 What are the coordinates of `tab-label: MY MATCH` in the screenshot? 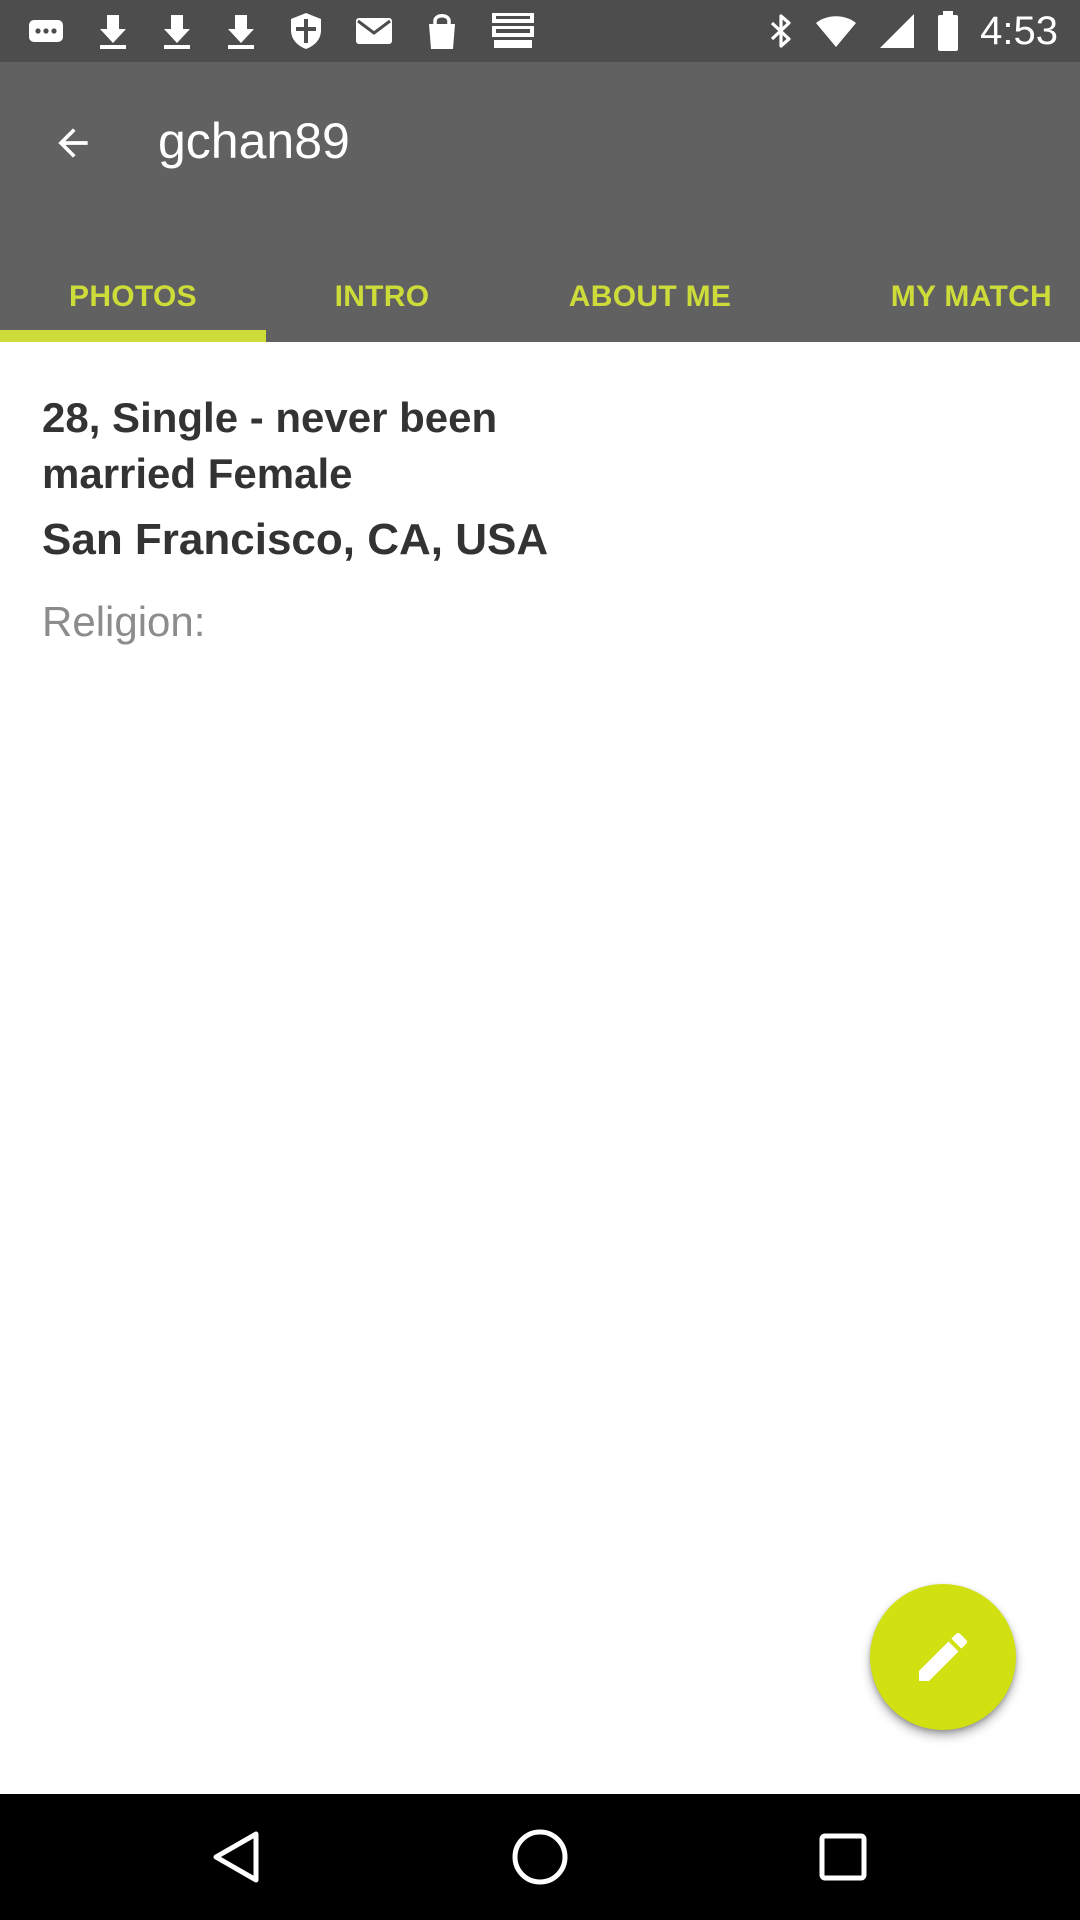 It's located at (971, 296).